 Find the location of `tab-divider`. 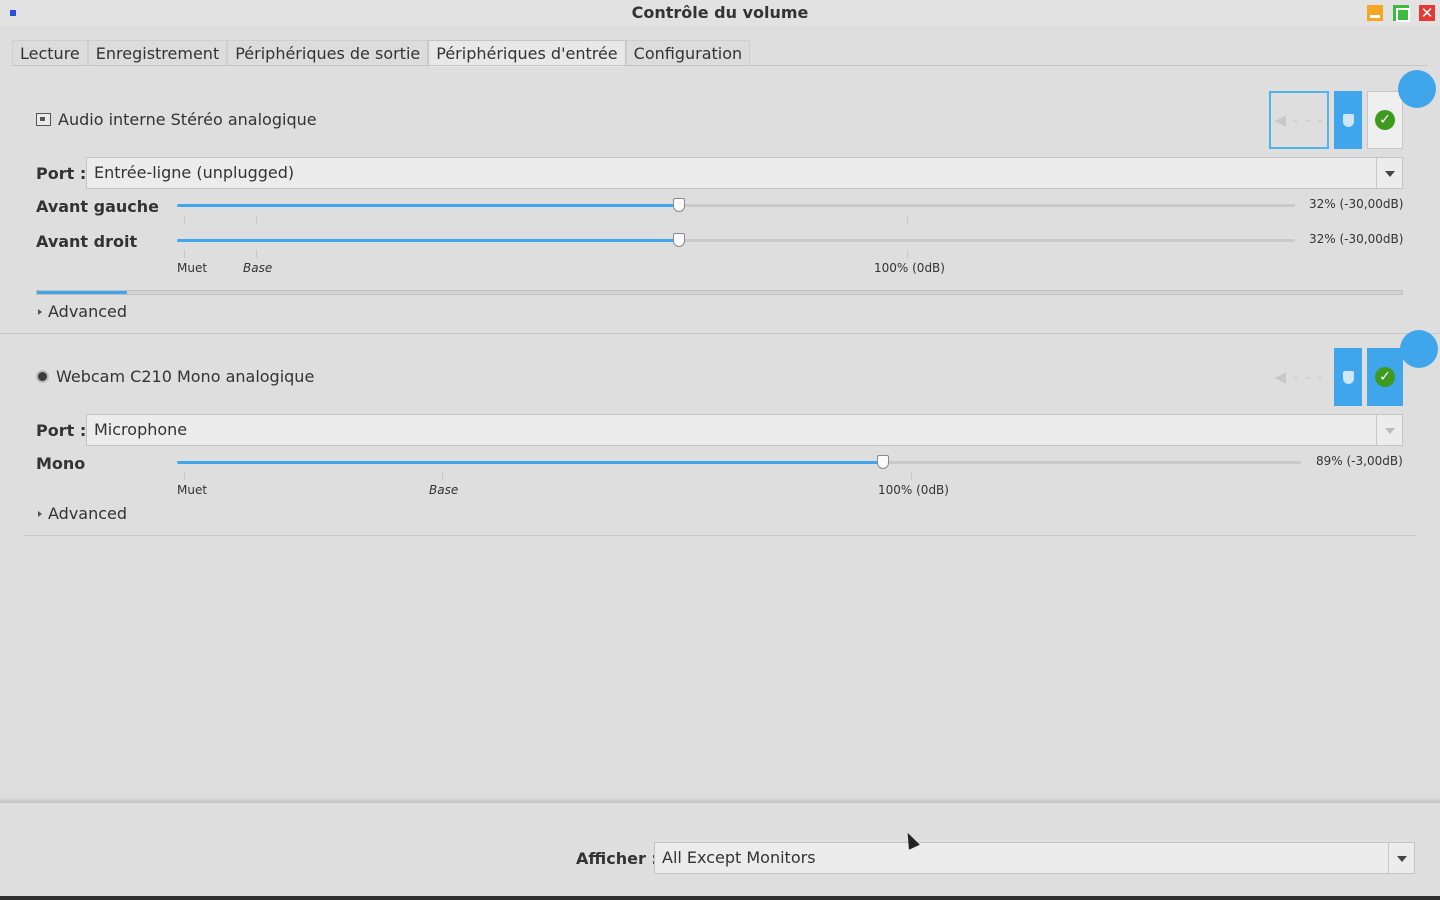

tab-divider is located at coordinates (720, 65).